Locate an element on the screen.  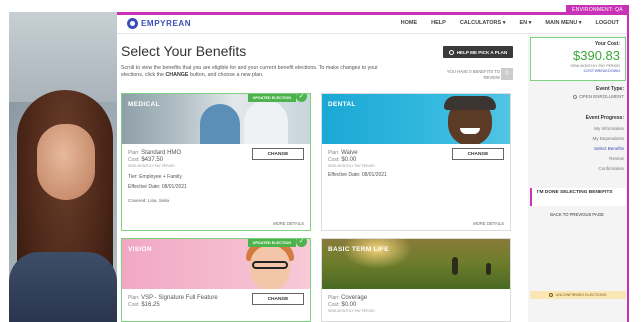
unconfirmed-elections-banner: UNCONFIRMED ELECTIONS is located at coordinates (578, 295).